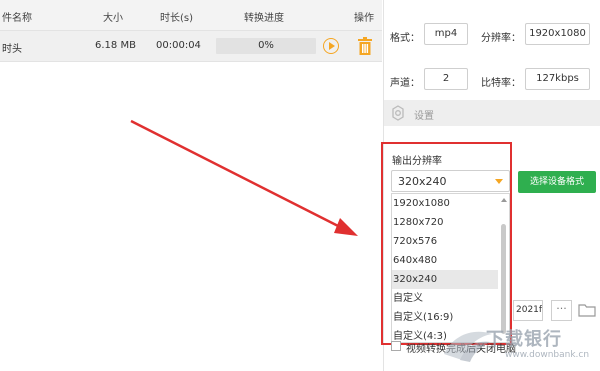  What do you see at coordinates (528, 310) in the screenshot?
I see `output-path-field: 2021f` at bounding box center [528, 310].